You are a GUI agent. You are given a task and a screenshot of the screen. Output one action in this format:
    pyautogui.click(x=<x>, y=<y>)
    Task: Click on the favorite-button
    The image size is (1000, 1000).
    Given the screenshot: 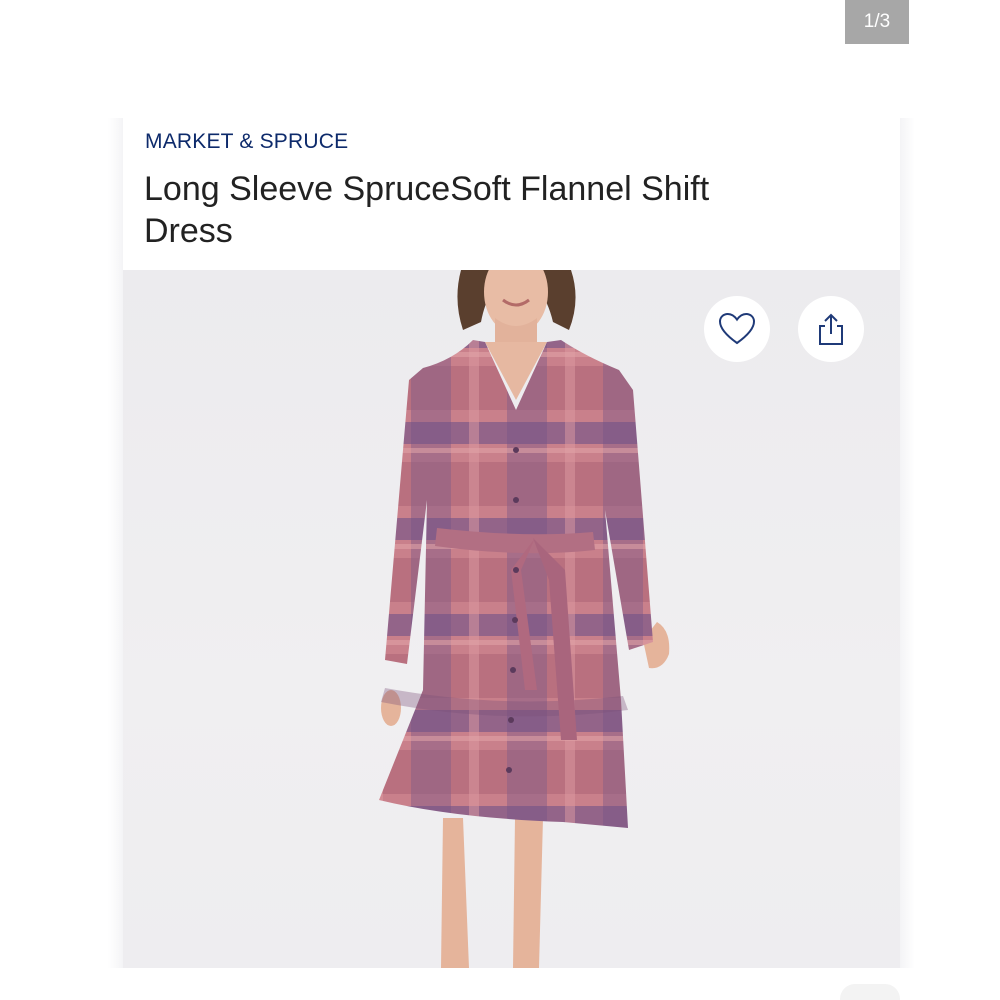 What is the action you would take?
    pyautogui.click(x=737, y=329)
    